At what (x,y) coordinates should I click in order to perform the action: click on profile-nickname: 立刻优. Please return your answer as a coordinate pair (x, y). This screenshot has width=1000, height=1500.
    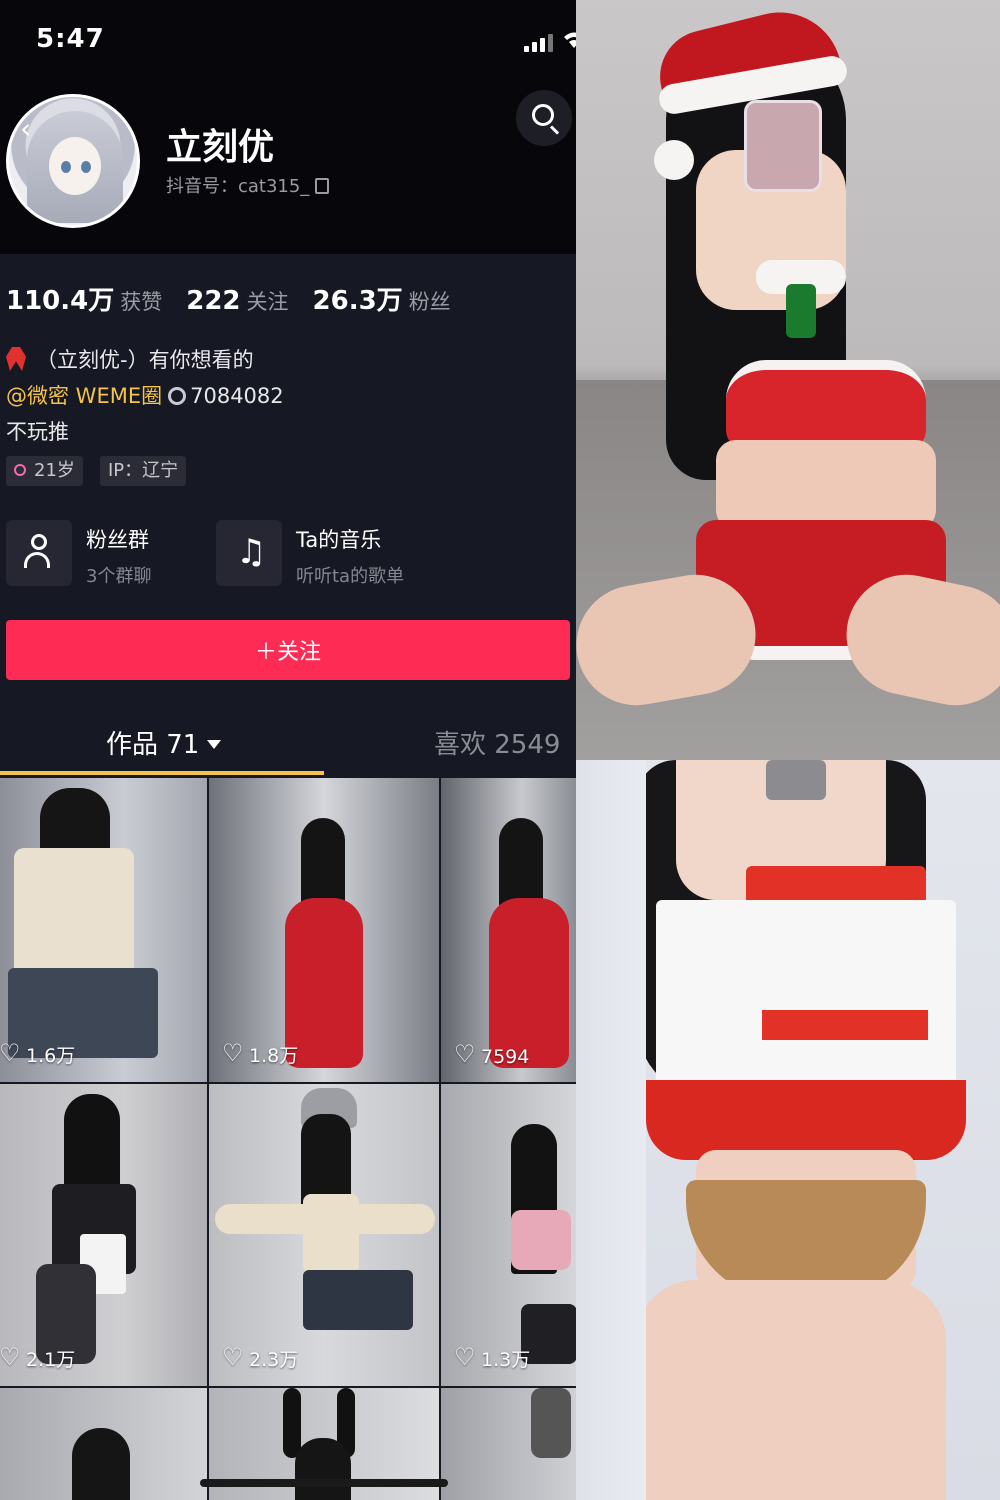
    Looking at the image, I should click on (220, 147).